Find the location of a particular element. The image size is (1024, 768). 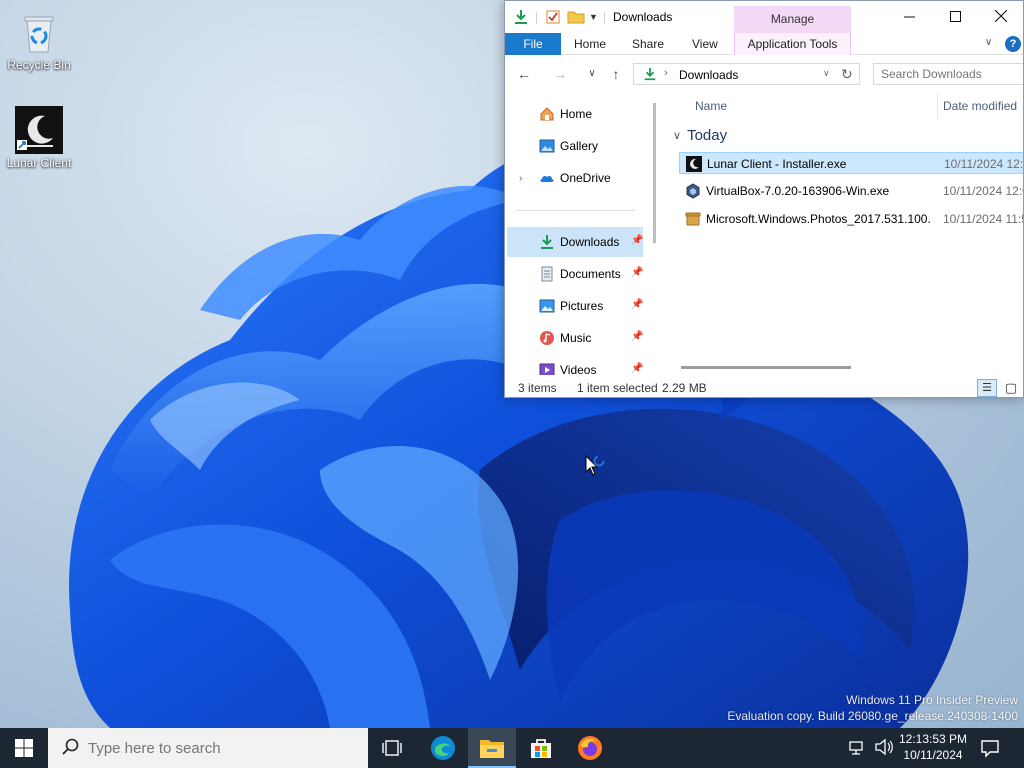

nav-item-label: Downloads is located at coordinates (590, 242).